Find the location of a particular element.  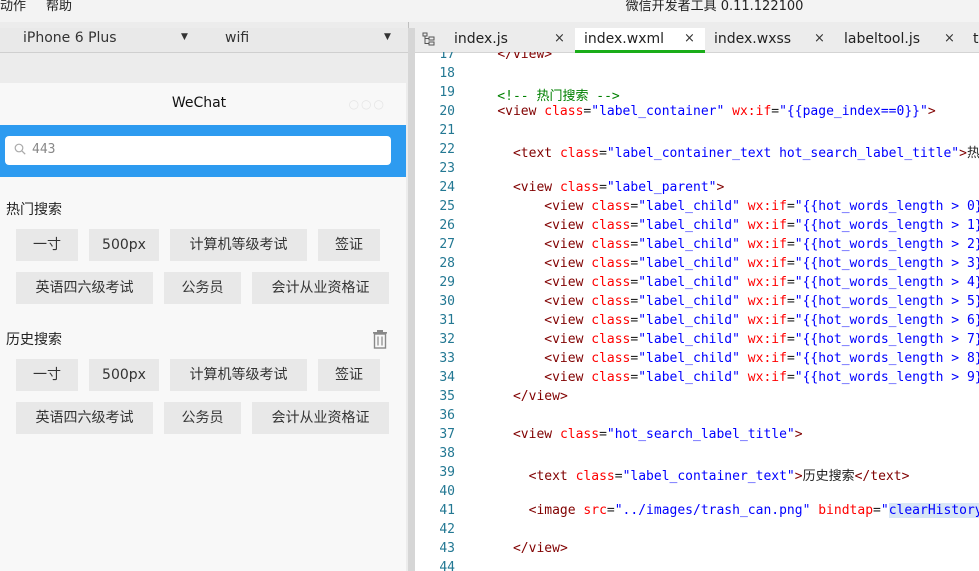

hot-chip: 公务员 is located at coordinates (202, 288).